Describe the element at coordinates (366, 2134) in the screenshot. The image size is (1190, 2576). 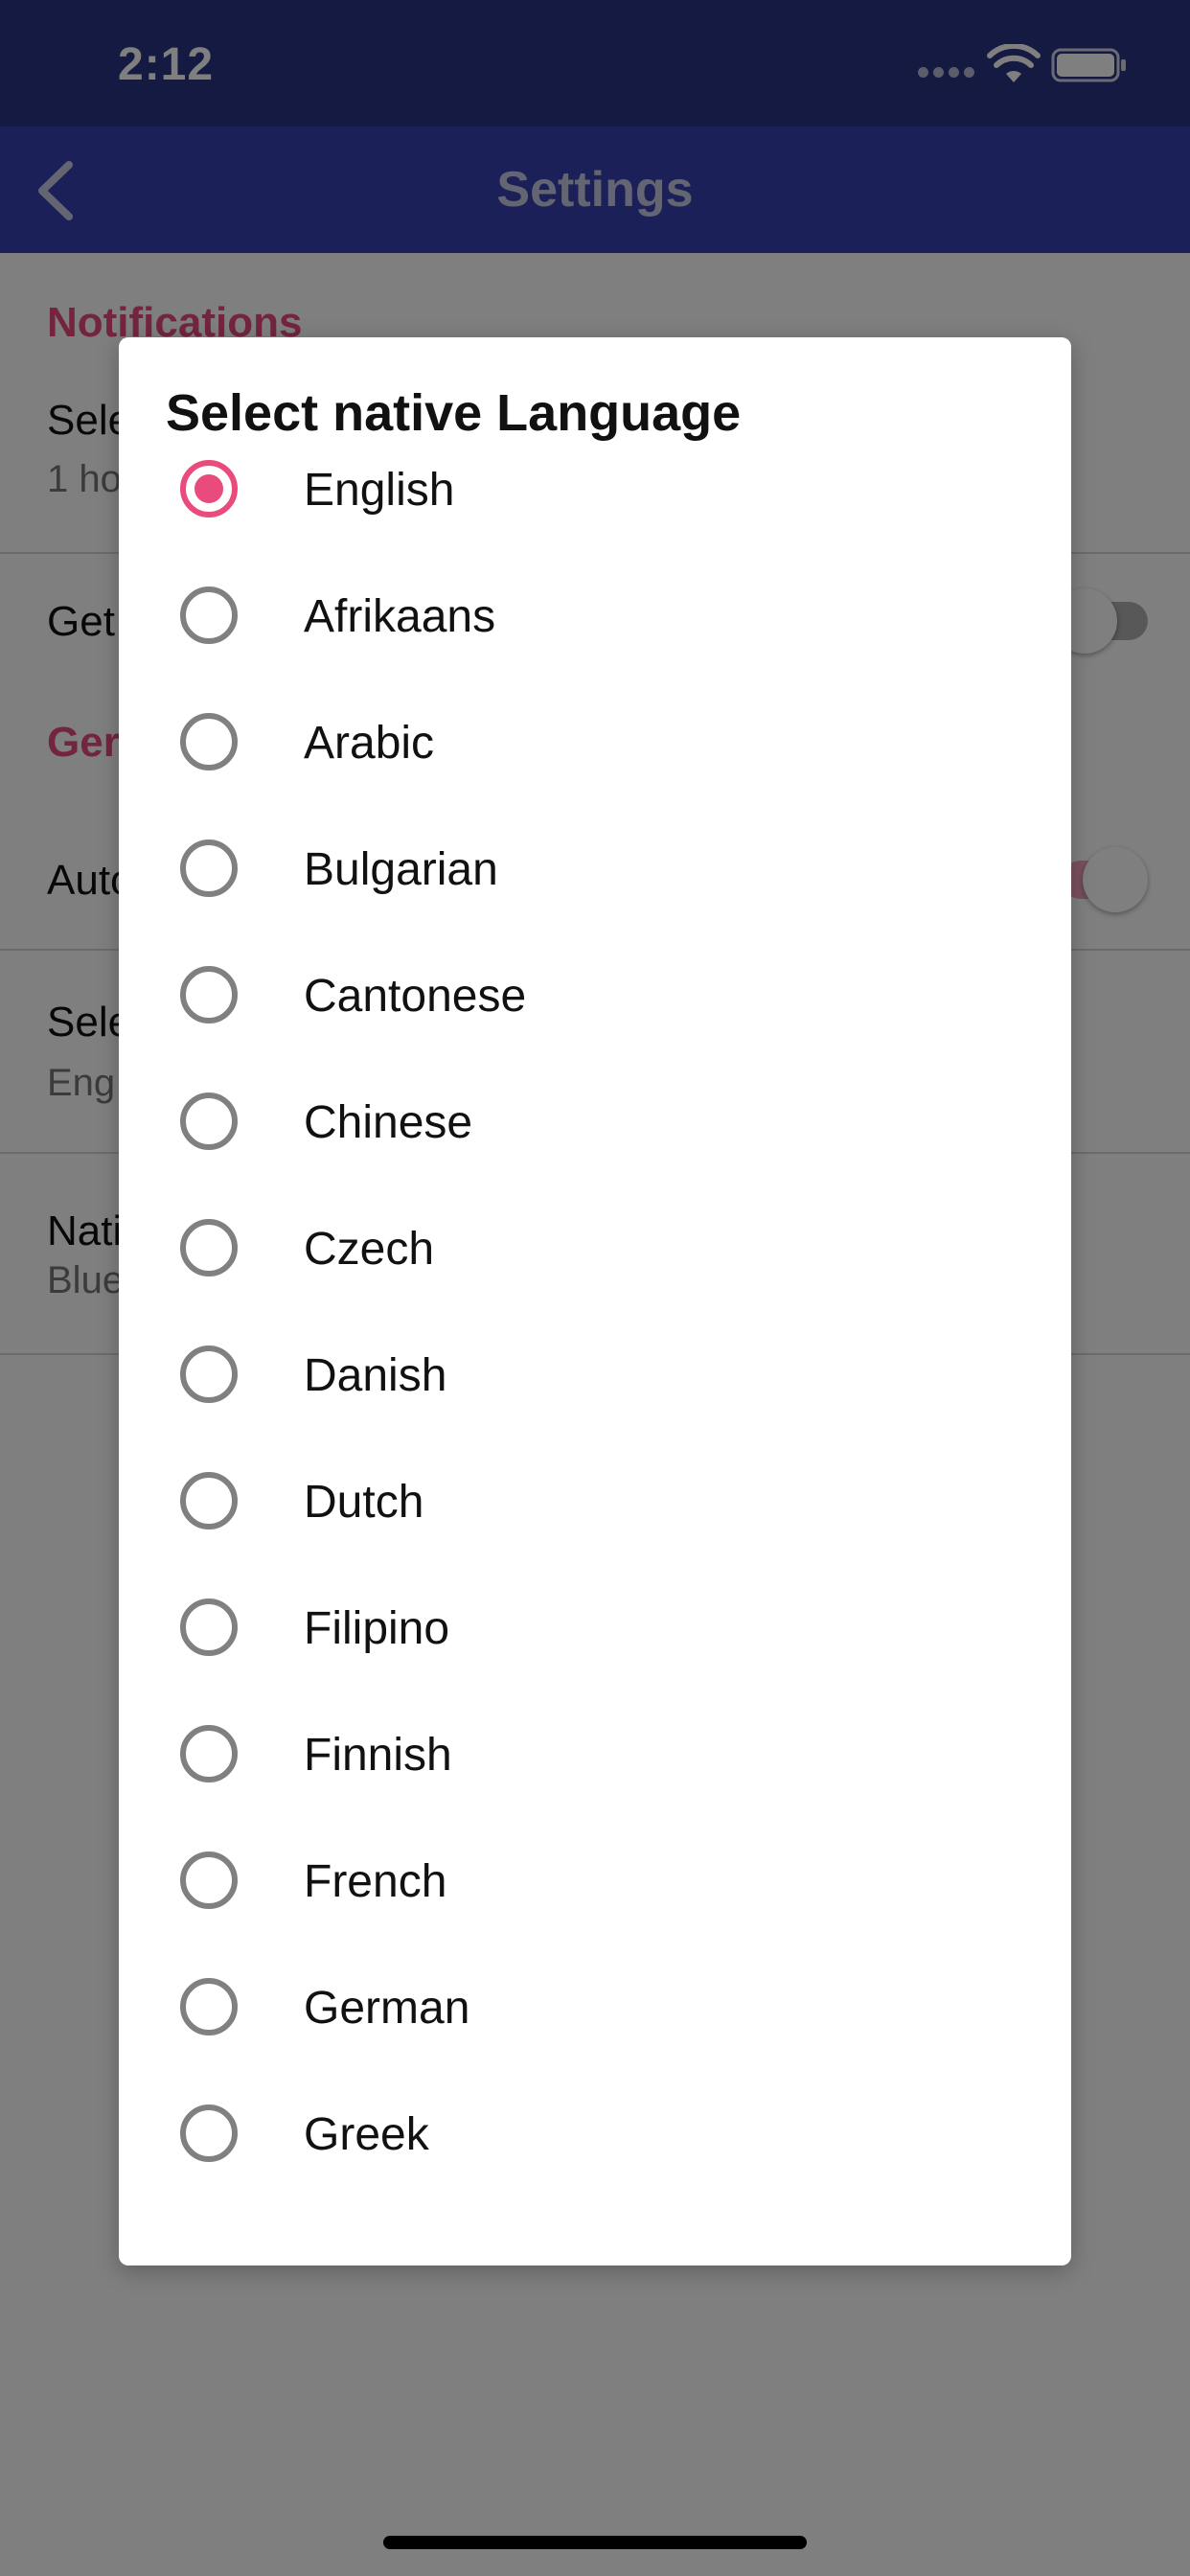
I see `language-option-label: Greek` at that location.